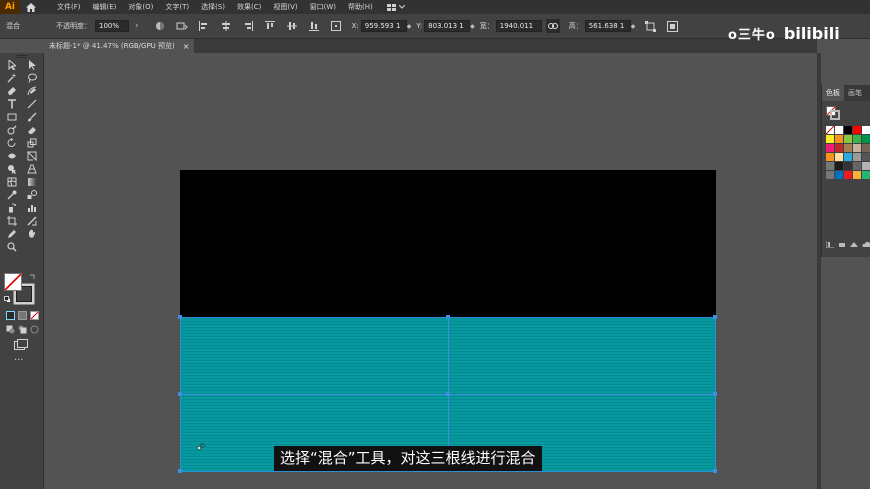  I want to click on symbol-sprayer-icon, so click(12, 208).